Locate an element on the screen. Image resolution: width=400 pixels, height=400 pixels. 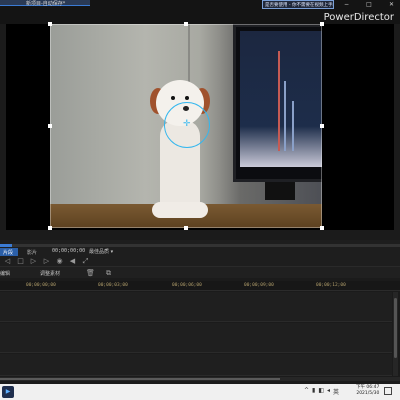
export-frame-icon: ⧉ is located at coordinates (108, 273).